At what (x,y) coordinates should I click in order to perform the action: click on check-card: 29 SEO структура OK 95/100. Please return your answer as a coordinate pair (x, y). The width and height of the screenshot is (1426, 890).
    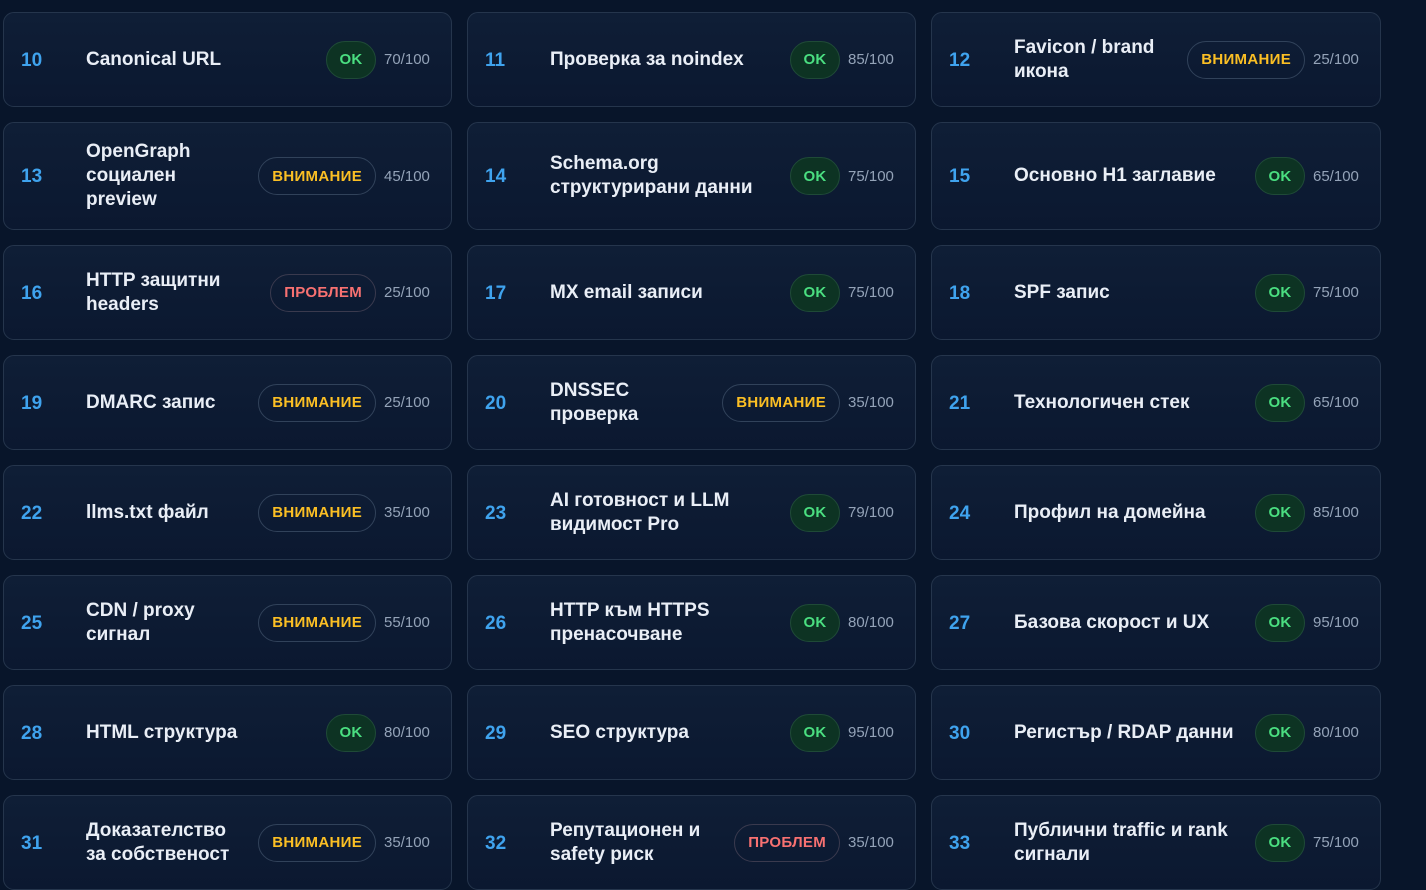
    Looking at the image, I should click on (691, 732).